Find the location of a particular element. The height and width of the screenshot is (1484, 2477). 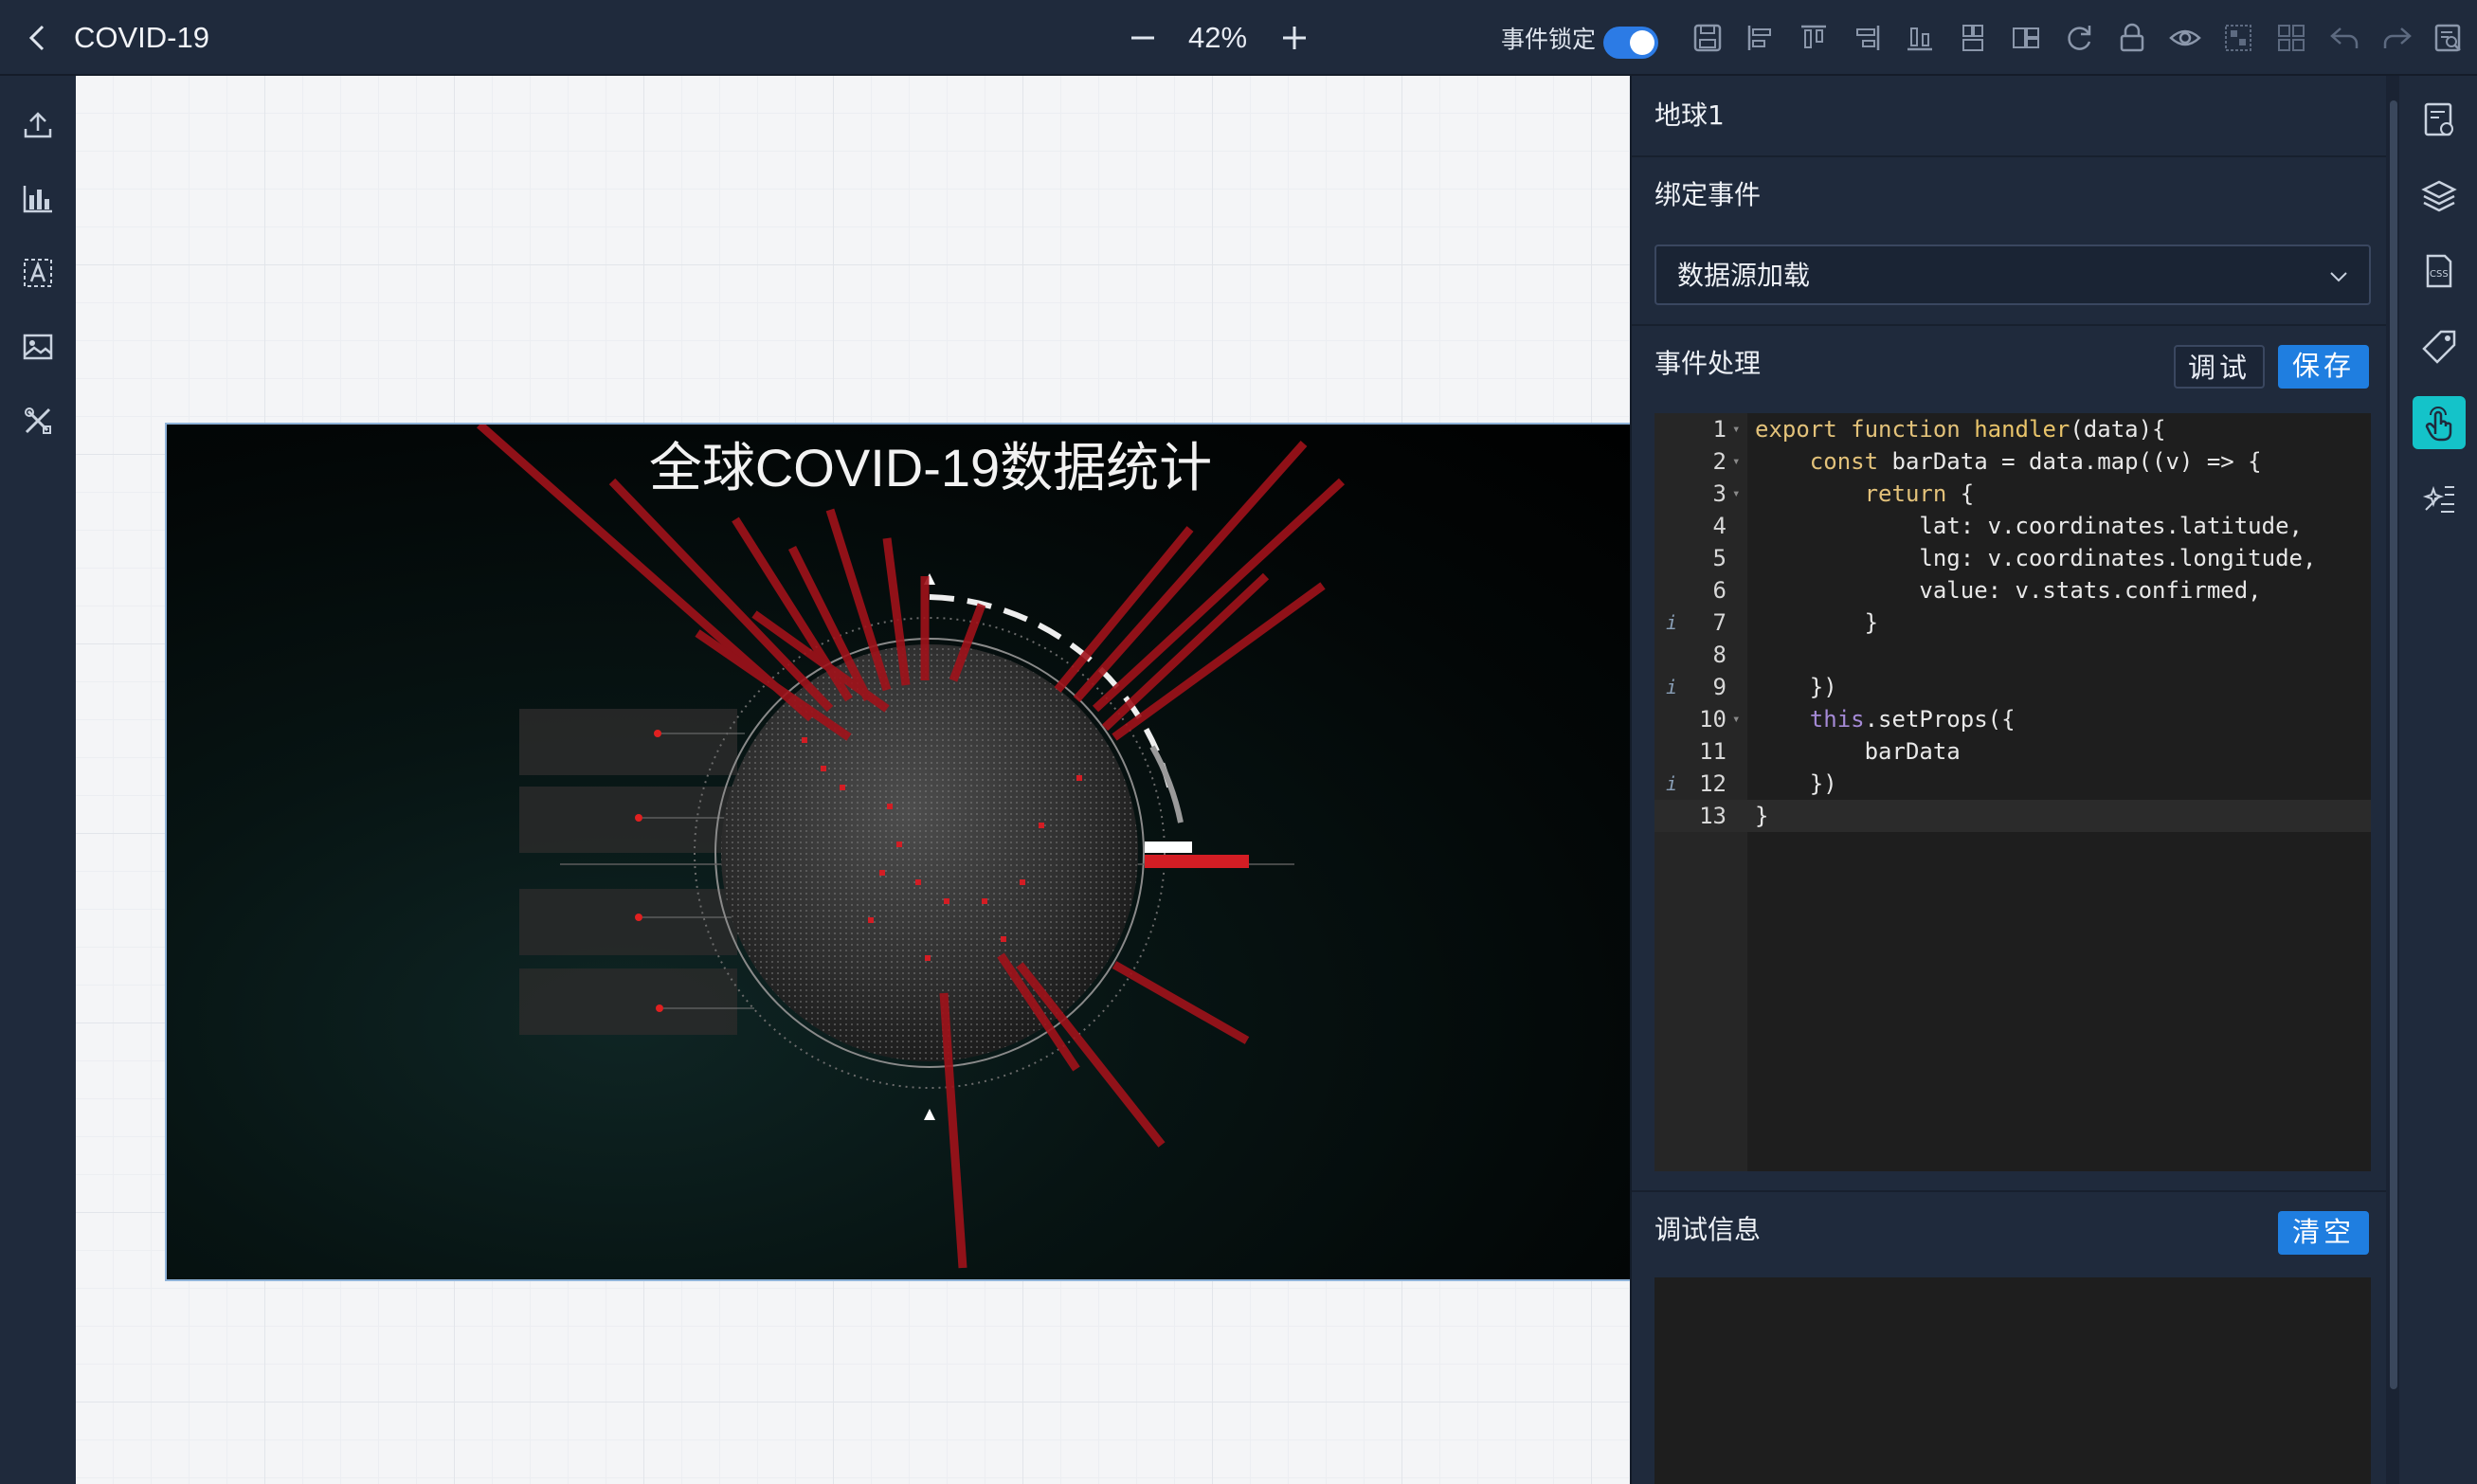

effects-icon is located at coordinates (2439, 498).